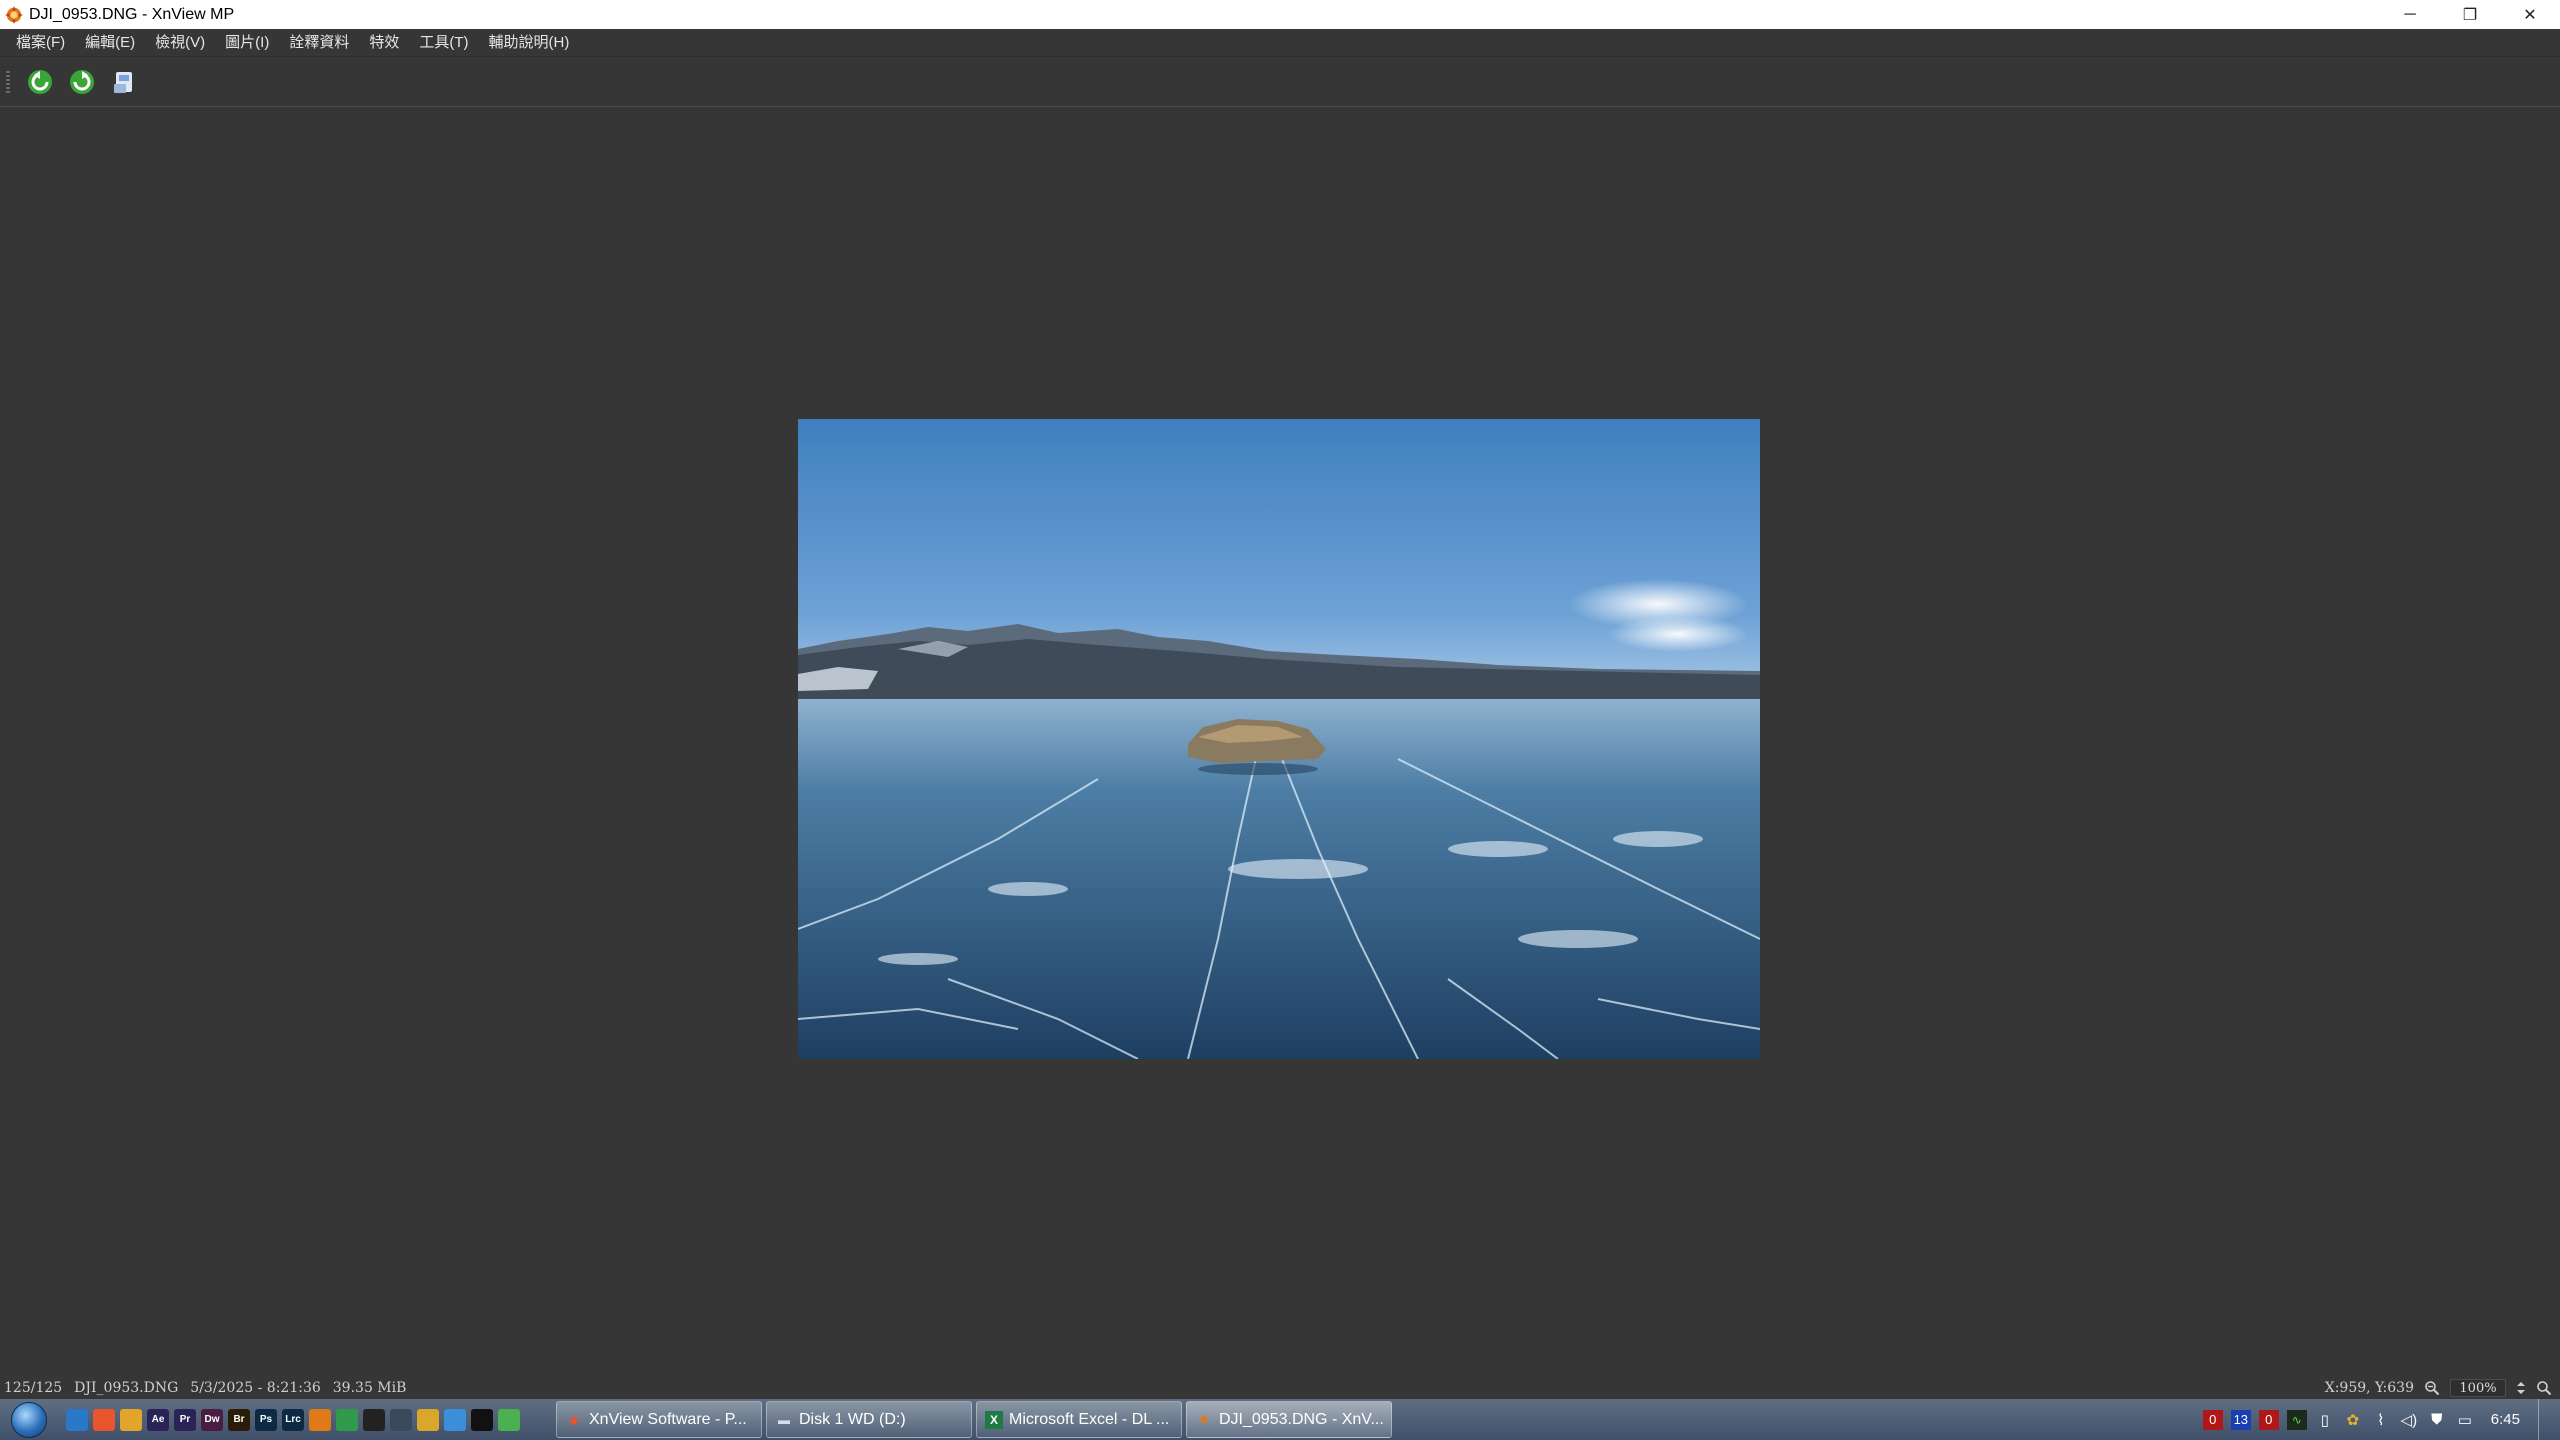  Describe the element at coordinates (784, 1419) in the screenshot. I see `drive-icon: ▬` at that location.